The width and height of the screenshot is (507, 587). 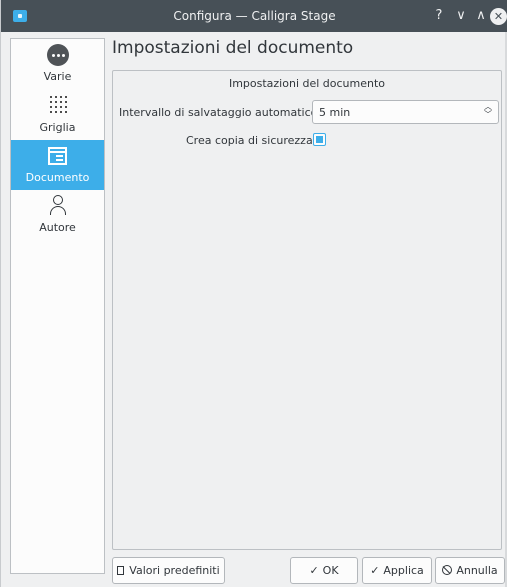 What do you see at coordinates (447, 570) in the screenshot?
I see `cancel-icon` at bounding box center [447, 570].